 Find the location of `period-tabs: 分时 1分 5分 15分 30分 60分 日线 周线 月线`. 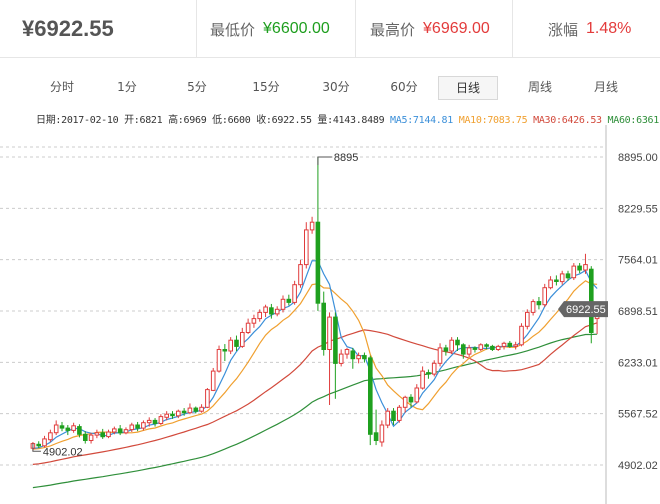

period-tabs: 分时 1分 5分 15分 30分 60分 日线 周线 月线 is located at coordinates (330, 84).